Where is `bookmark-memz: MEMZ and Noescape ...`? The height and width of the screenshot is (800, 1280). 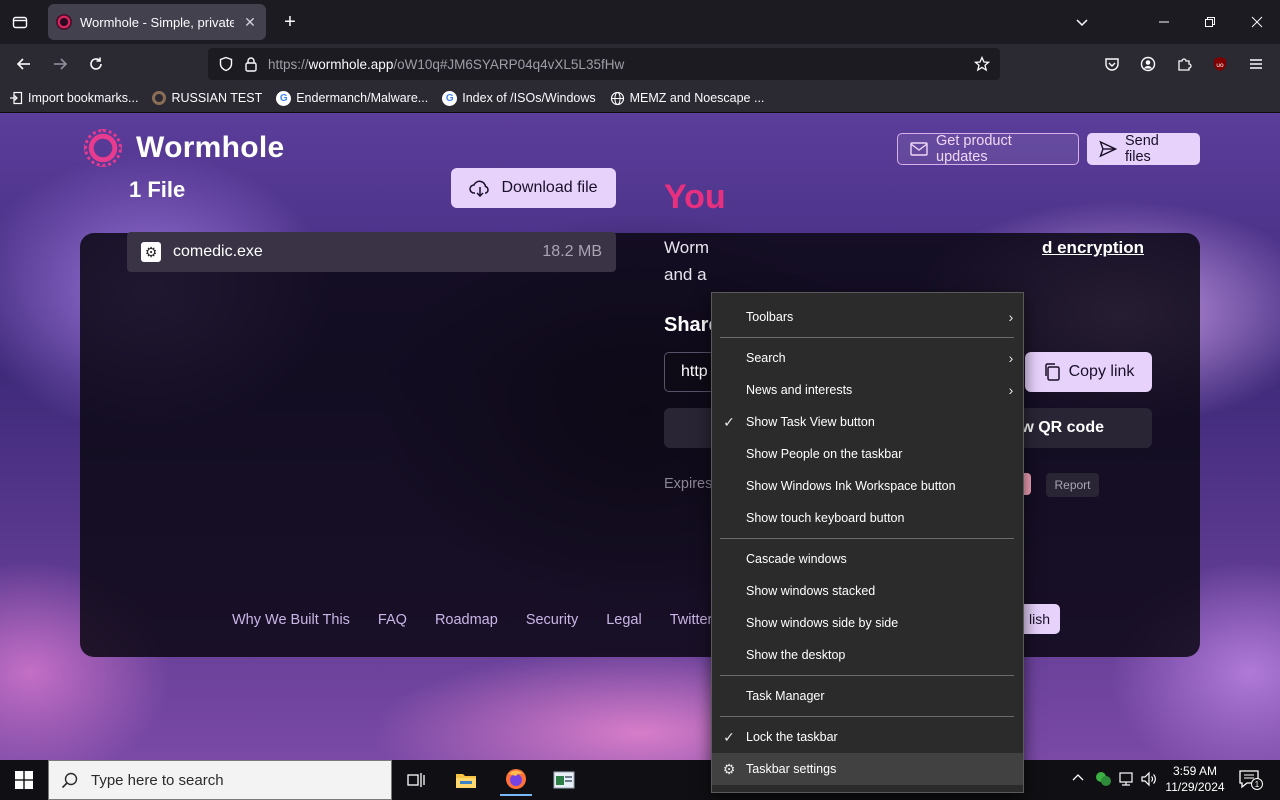 bookmark-memz: MEMZ and Noescape ... is located at coordinates (687, 98).